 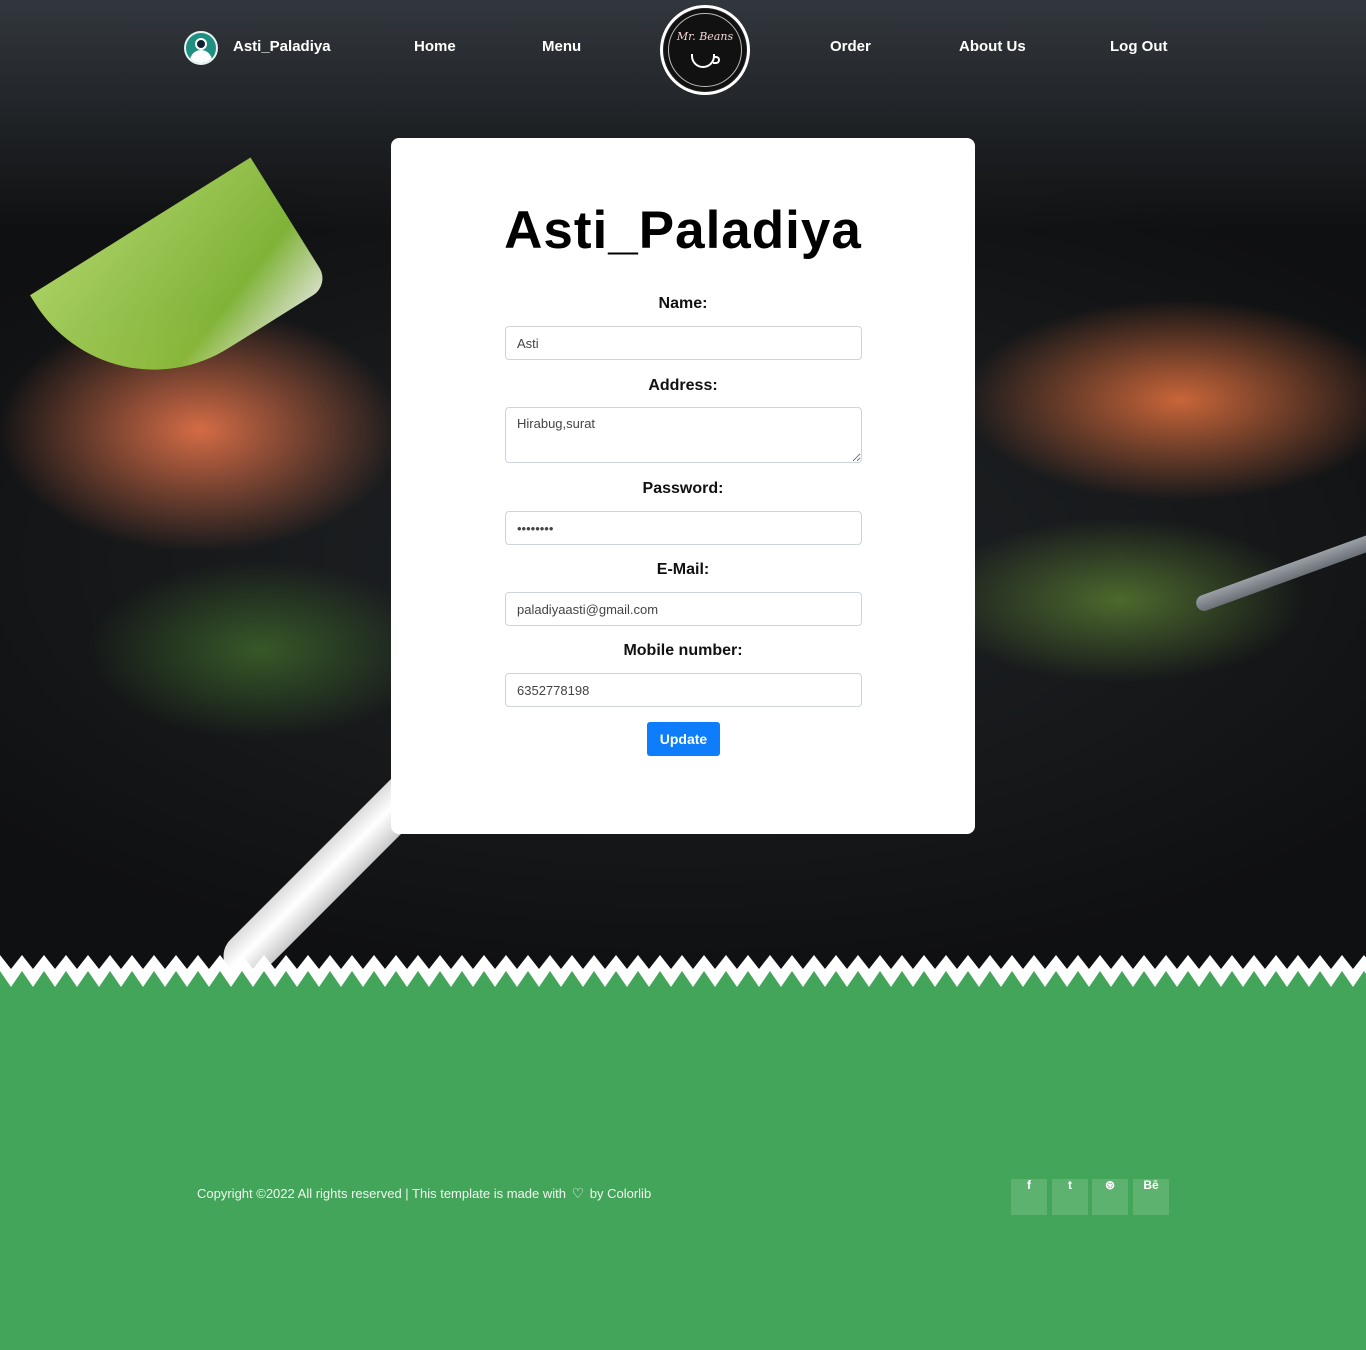 What do you see at coordinates (1138, 46) in the screenshot?
I see `nav-logout-link: Log Out` at bounding box center [1138, 46].